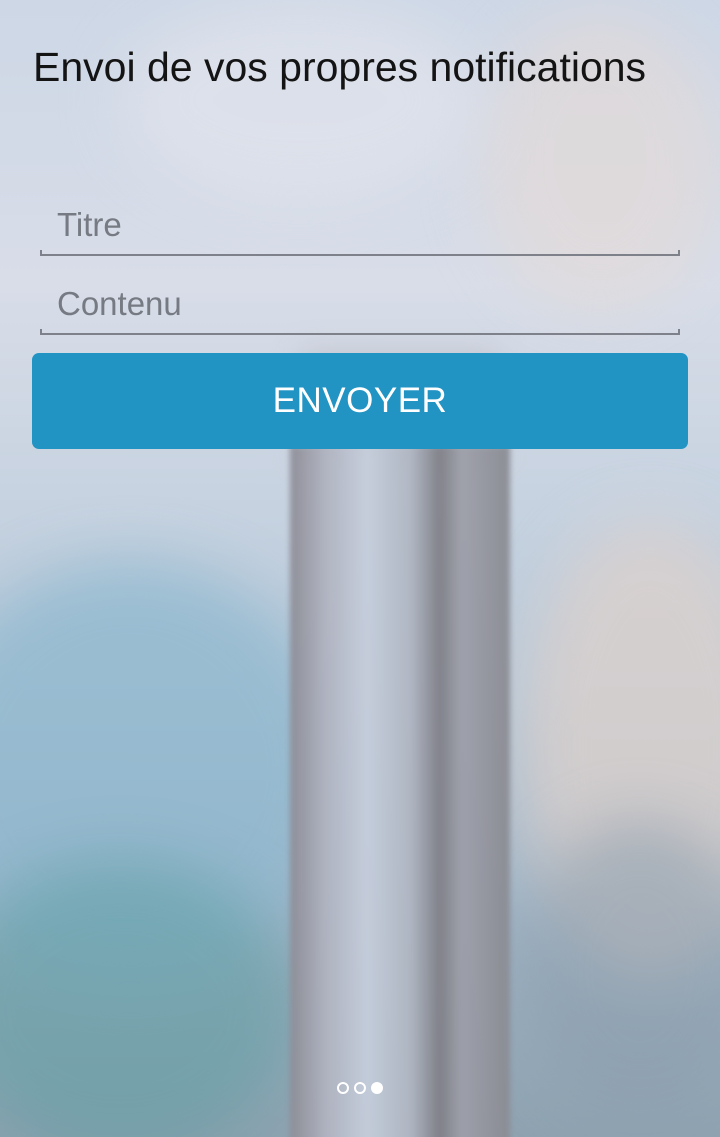 The height and width of the screenshot is (1137, 720). What do you see at coordinates (360, 401) in the screenshot?
I see `send-button: ENVOYER` at bounding box center [360, 401].